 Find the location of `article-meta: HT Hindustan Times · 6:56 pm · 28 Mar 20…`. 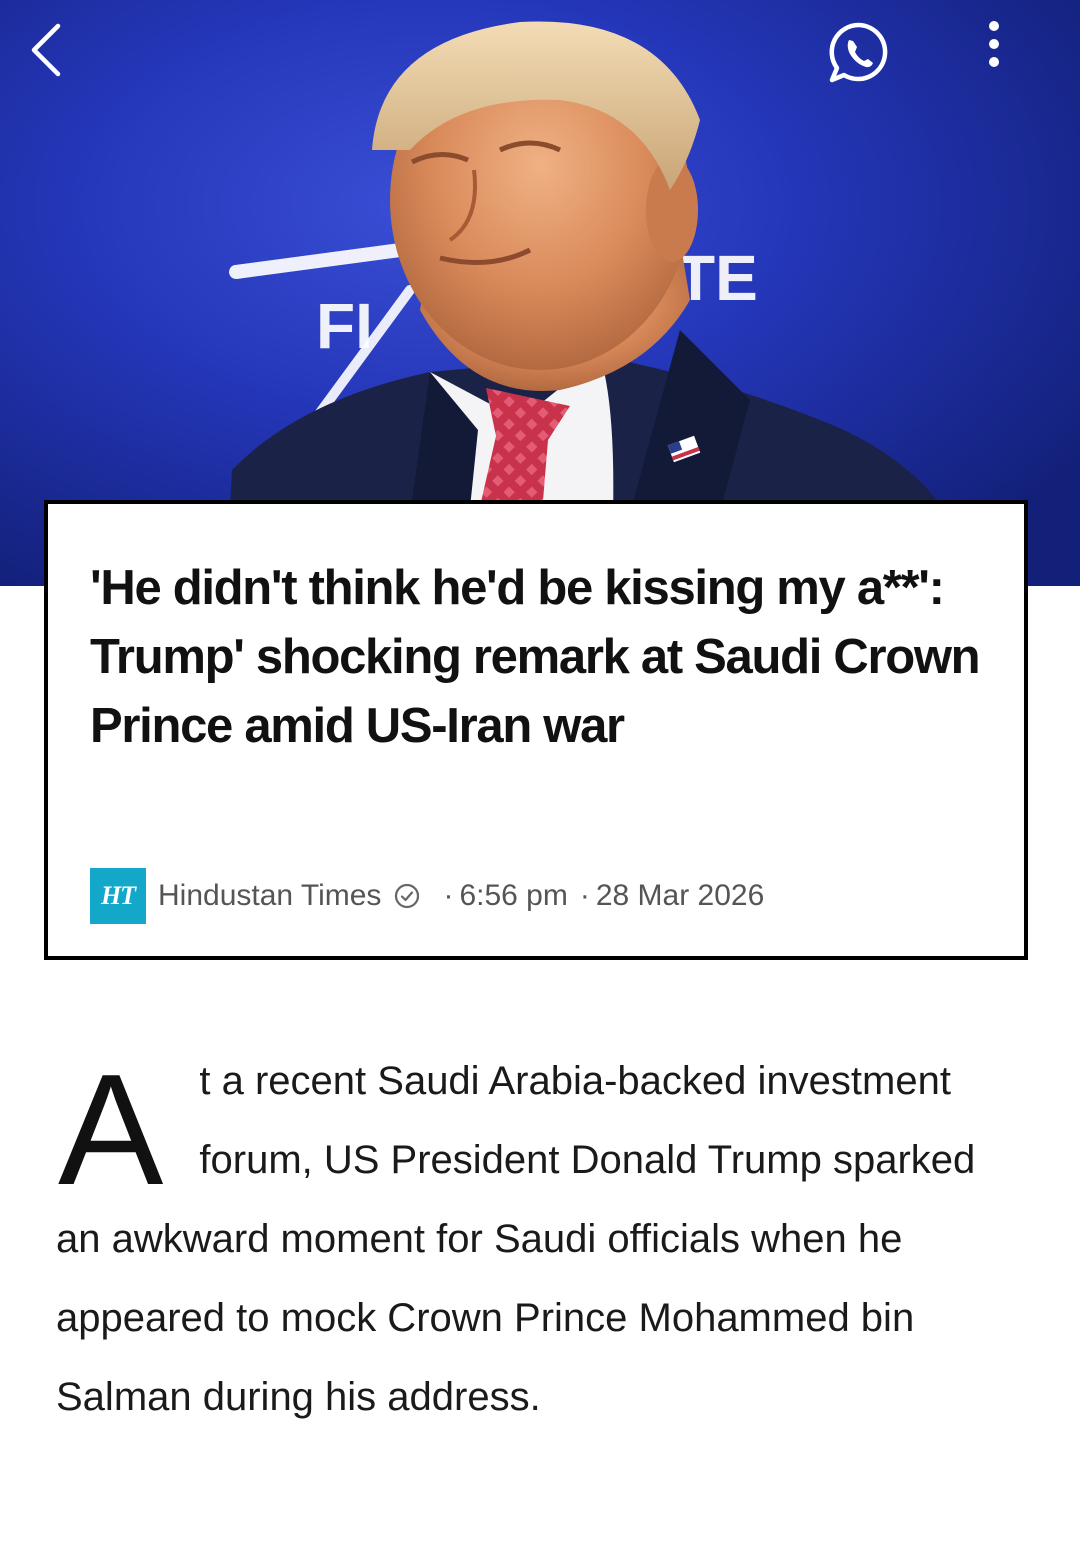

article-meta: HT Hindustan Times · 6:56 pm · 28 Mar 20… is located at coordinates (427, 896).